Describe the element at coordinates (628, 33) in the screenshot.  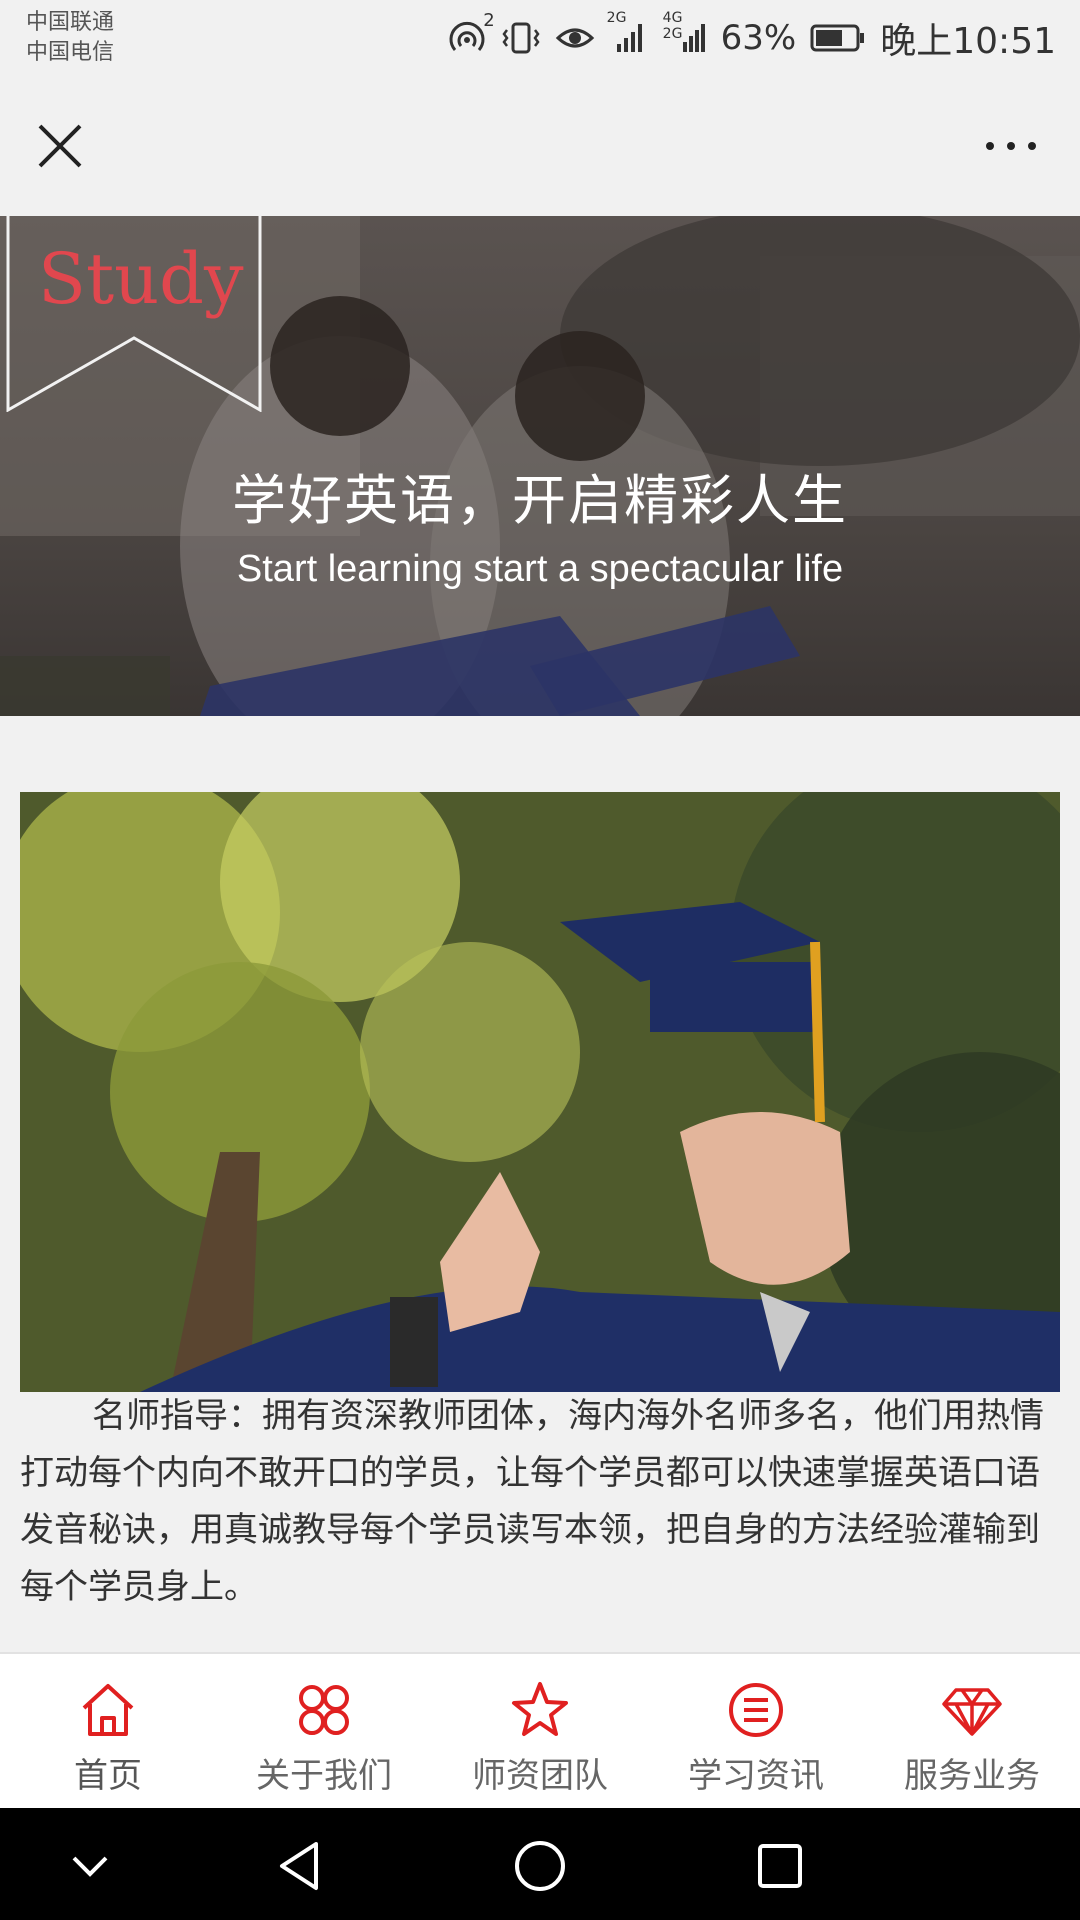
I see `signal-icon: 2G` at that location.